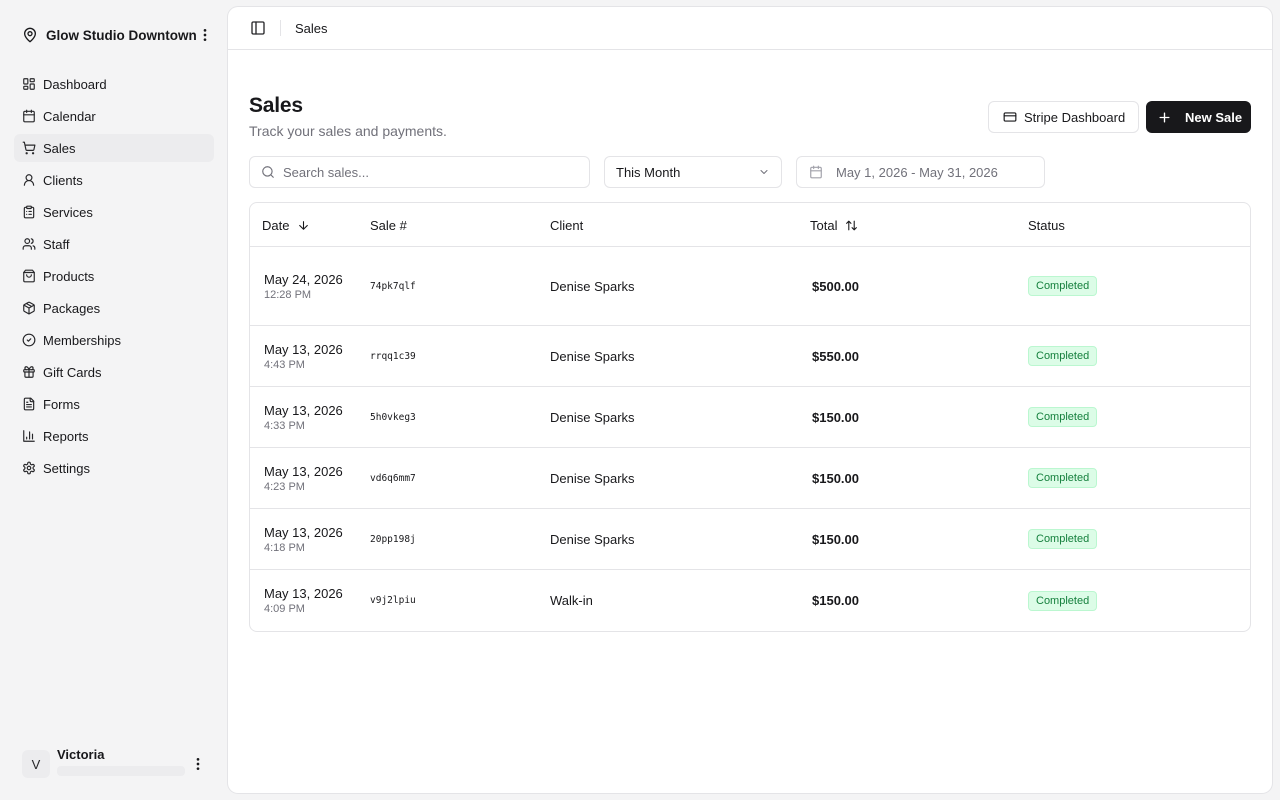 The height and width of the screenshot is (800, 1280). I want to click on sidebar-item-memberships: Memberships, so click(114, 340).